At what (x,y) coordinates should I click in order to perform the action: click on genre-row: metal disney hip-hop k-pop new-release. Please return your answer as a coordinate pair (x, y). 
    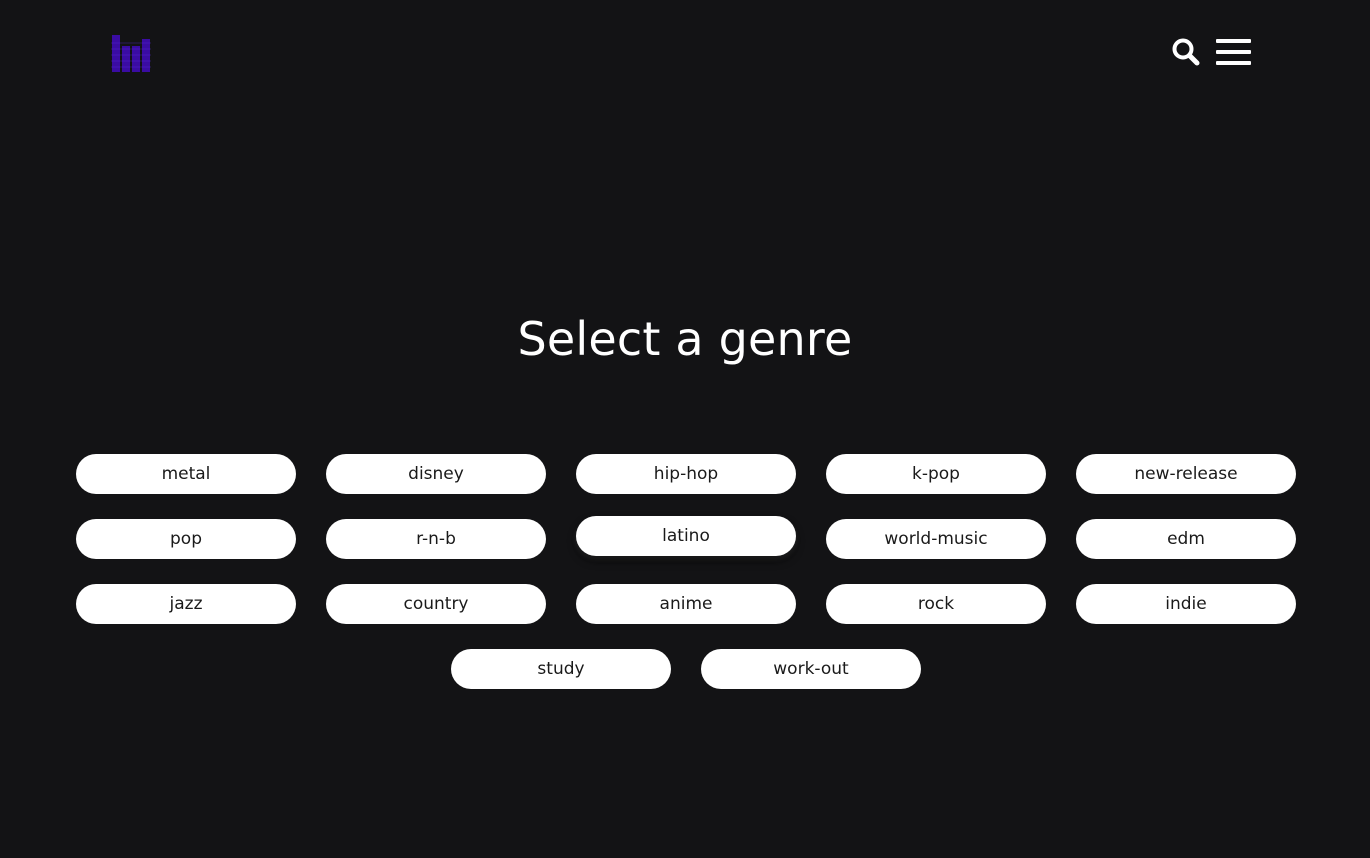
    Looking at the image, I should click on (686, 474).